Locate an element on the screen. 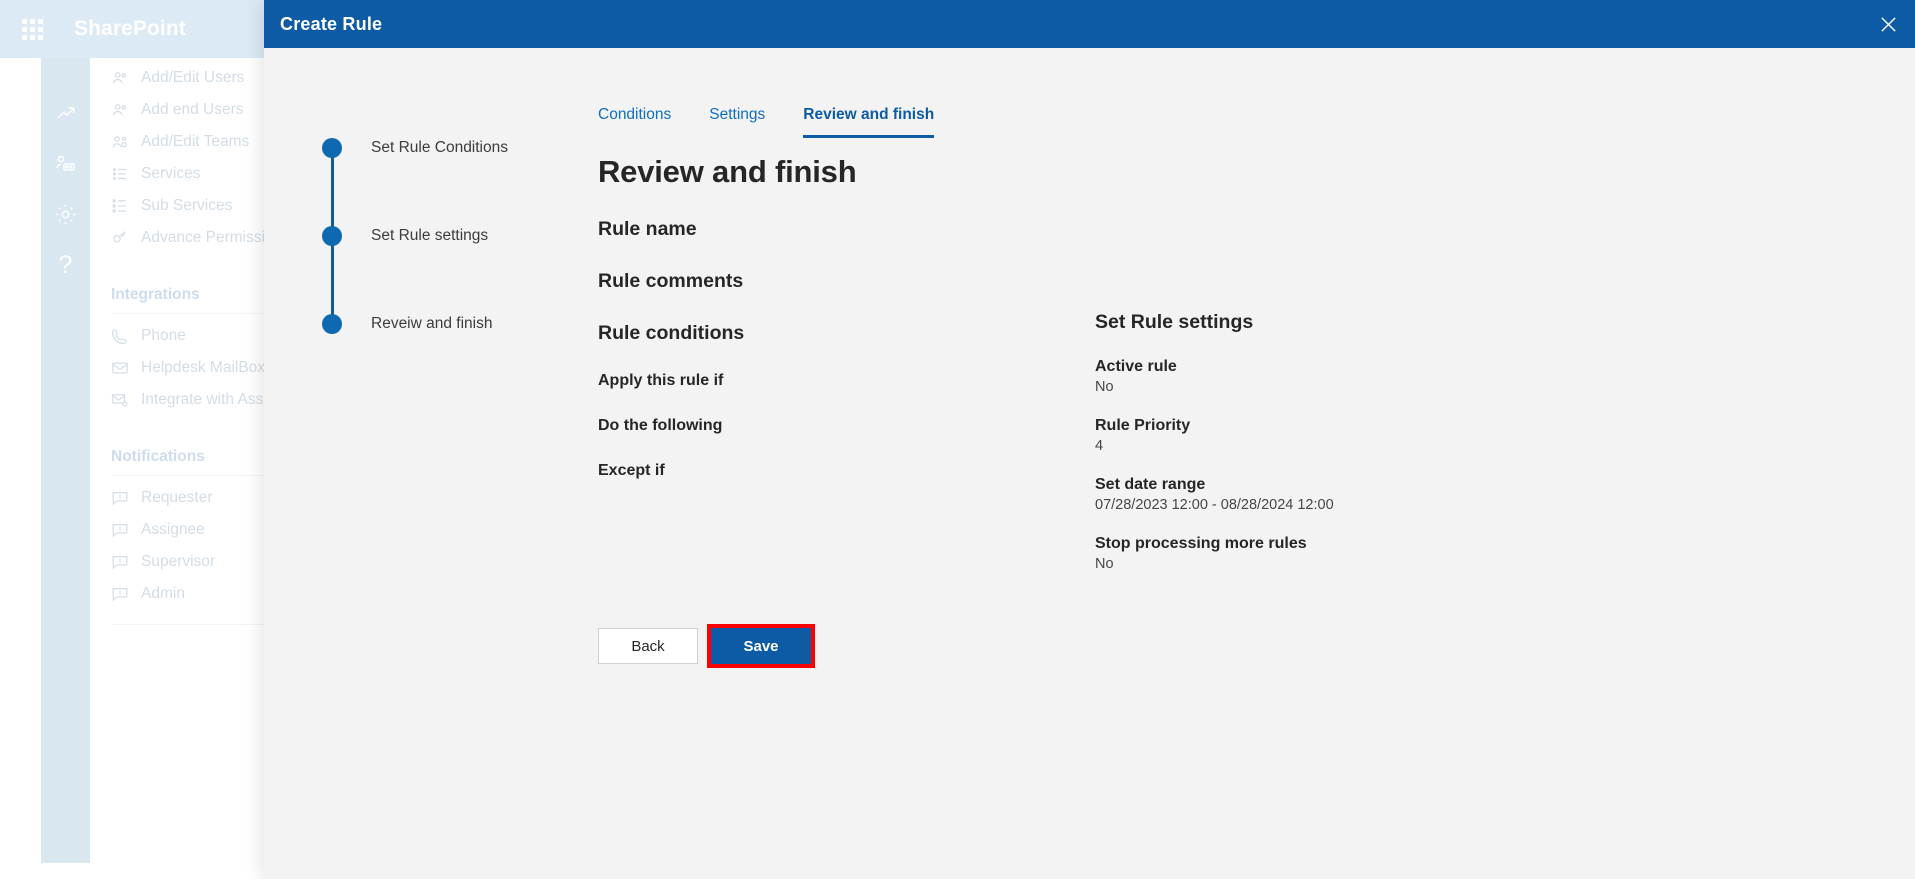 The height and width of the screenshot is (879, 1915). wizard-tabs: Conditions Settings Review and finish is located at coordinates (766, 122).